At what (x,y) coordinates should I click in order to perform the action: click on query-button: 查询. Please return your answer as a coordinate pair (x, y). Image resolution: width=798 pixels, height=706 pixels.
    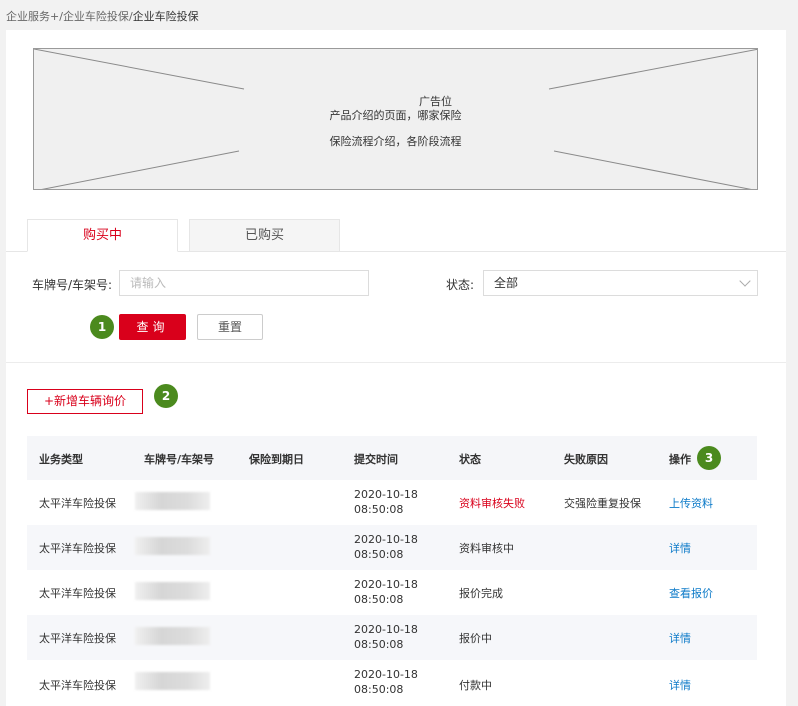
    Looking at the image, I should click on (152, 327).